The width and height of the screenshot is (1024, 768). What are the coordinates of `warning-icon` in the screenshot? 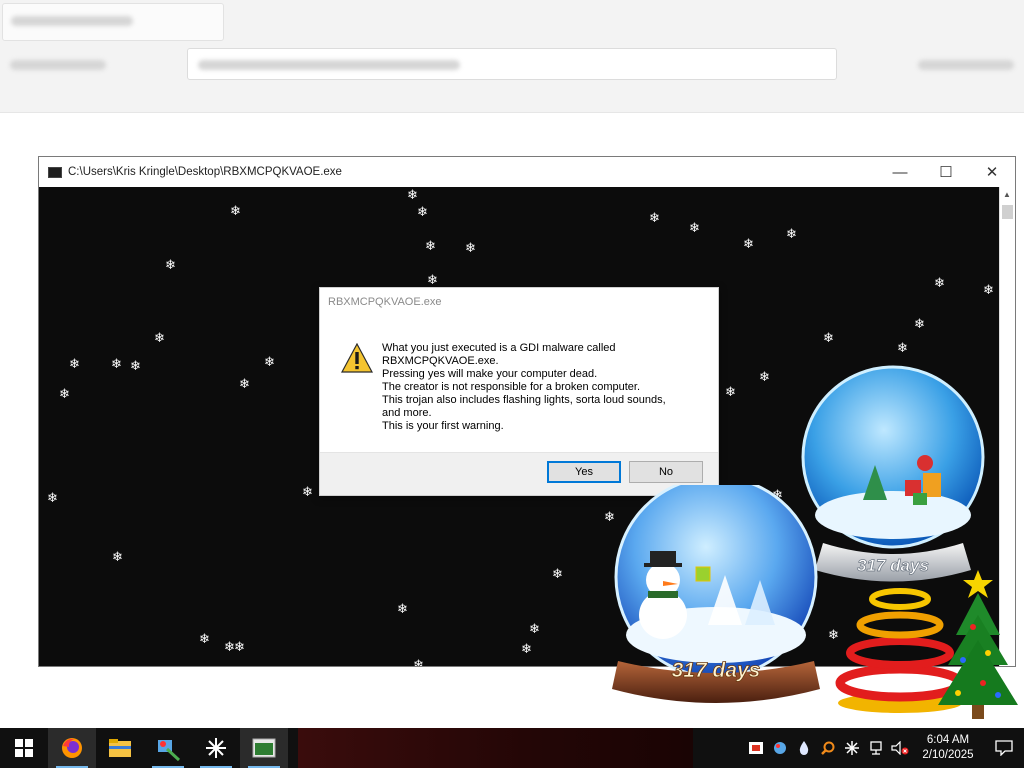 It's located at (357, 358).